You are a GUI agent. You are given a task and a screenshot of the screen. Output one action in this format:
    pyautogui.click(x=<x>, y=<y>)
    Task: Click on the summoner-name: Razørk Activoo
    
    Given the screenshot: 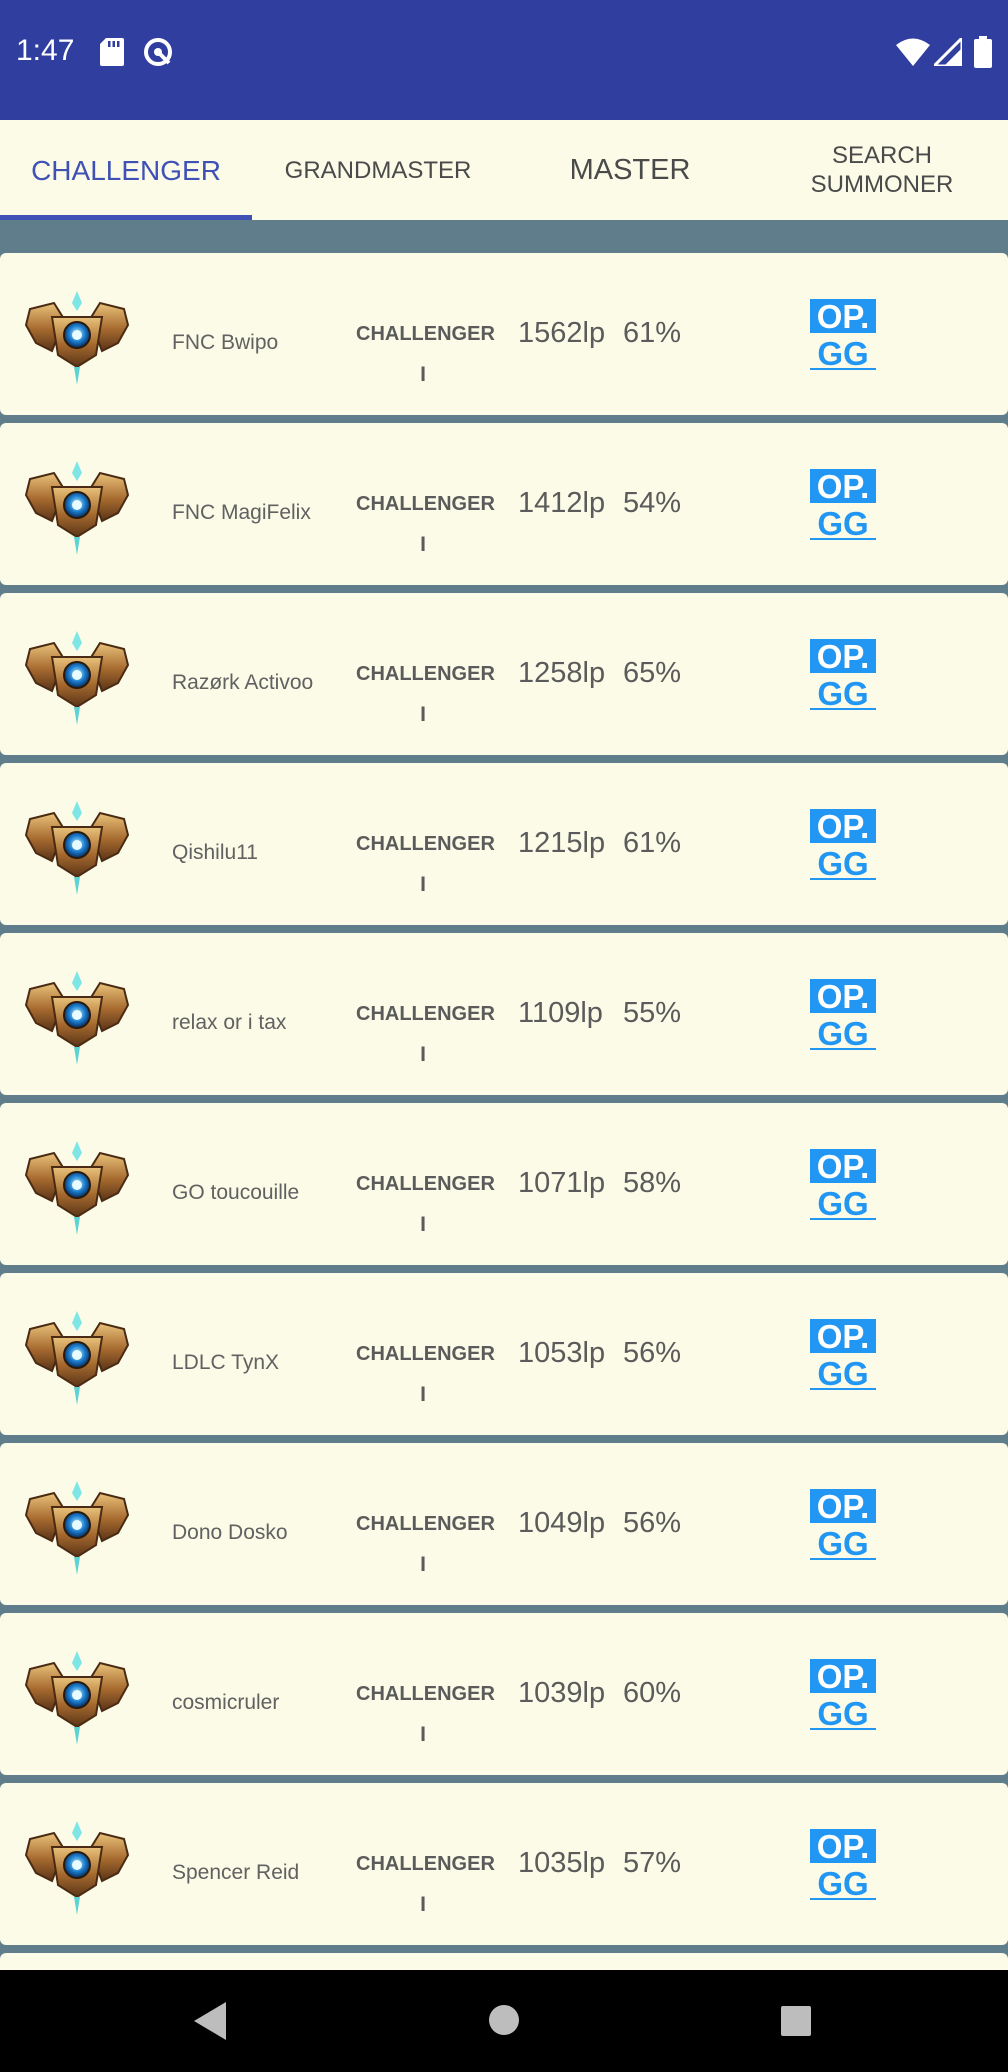 What is the action you would take?
    pyautogui.click(x=243, y=682)
    